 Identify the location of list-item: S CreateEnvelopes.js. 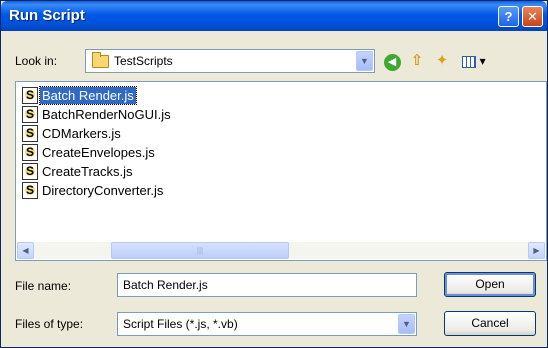
(89, 152).